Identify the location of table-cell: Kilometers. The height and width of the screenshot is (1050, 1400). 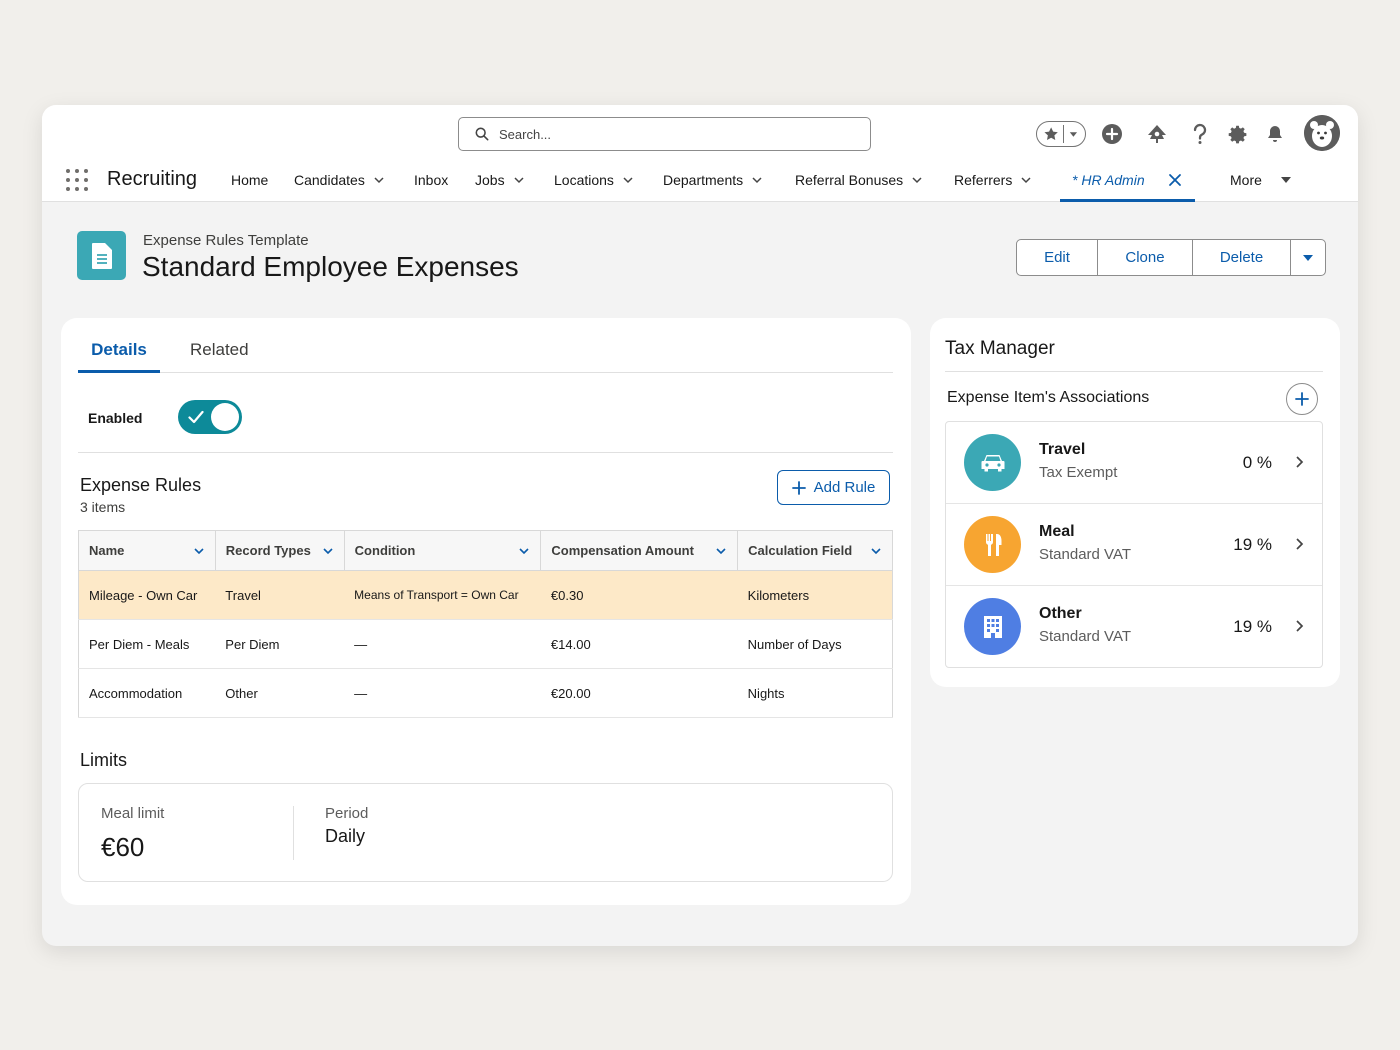
(815, 595).